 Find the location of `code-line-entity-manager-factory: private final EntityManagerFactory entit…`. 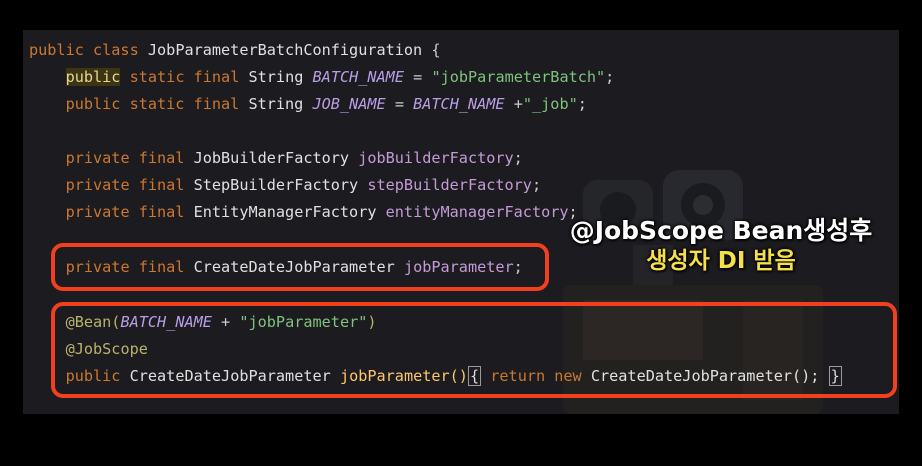

code-line-entity-manager-factory: private final EntityManagerFactory entit… is located at coordinates (321, 212).